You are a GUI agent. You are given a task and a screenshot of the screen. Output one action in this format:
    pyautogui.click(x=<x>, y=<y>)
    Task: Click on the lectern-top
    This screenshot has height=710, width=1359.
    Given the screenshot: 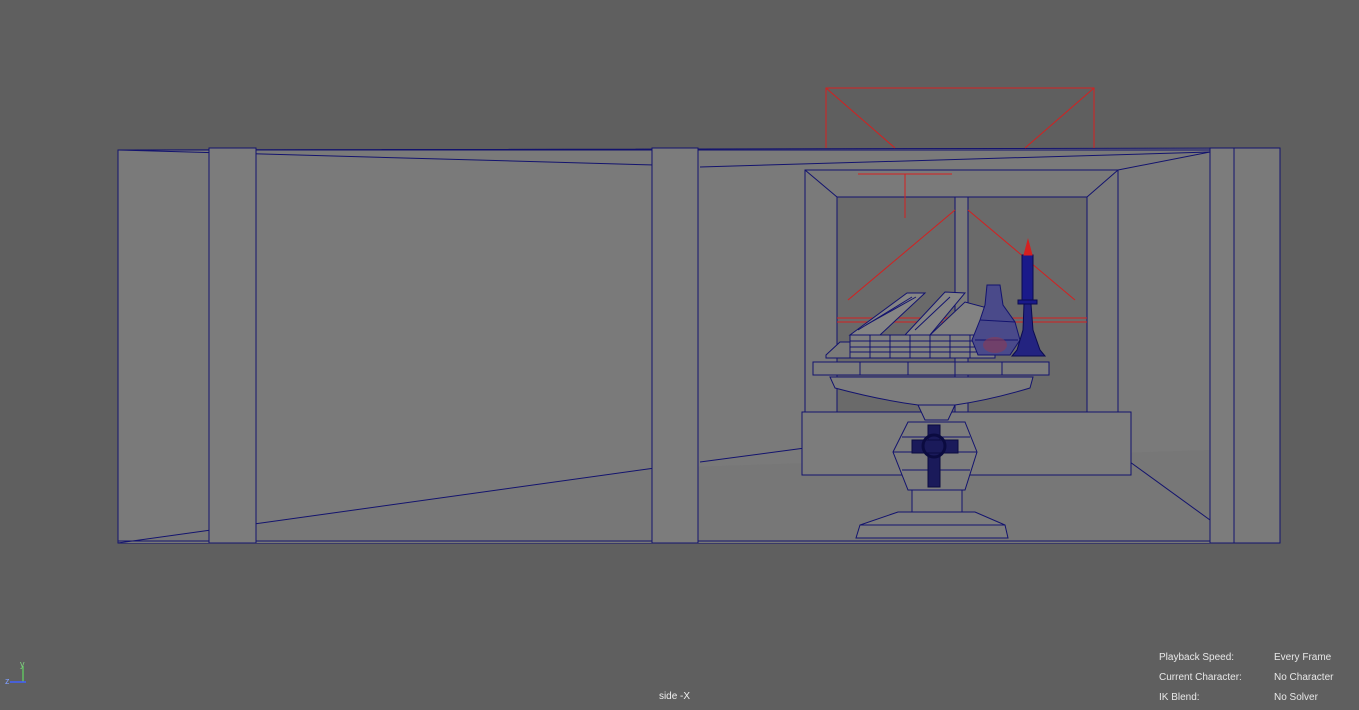 What is the action you would take?
    pyautogui.click(x=931, y=368)
    